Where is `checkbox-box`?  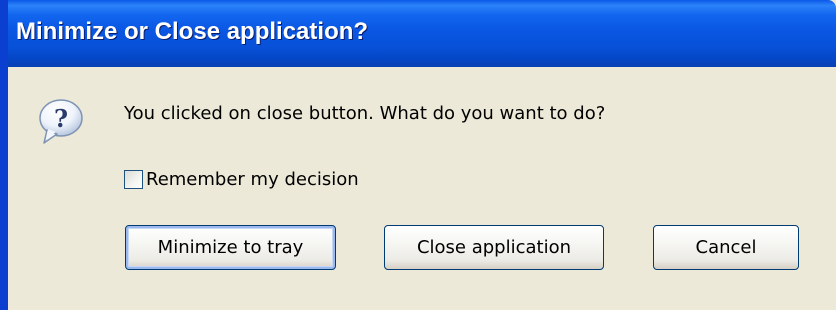
checkbox-box is located at coordinates (133, 179).